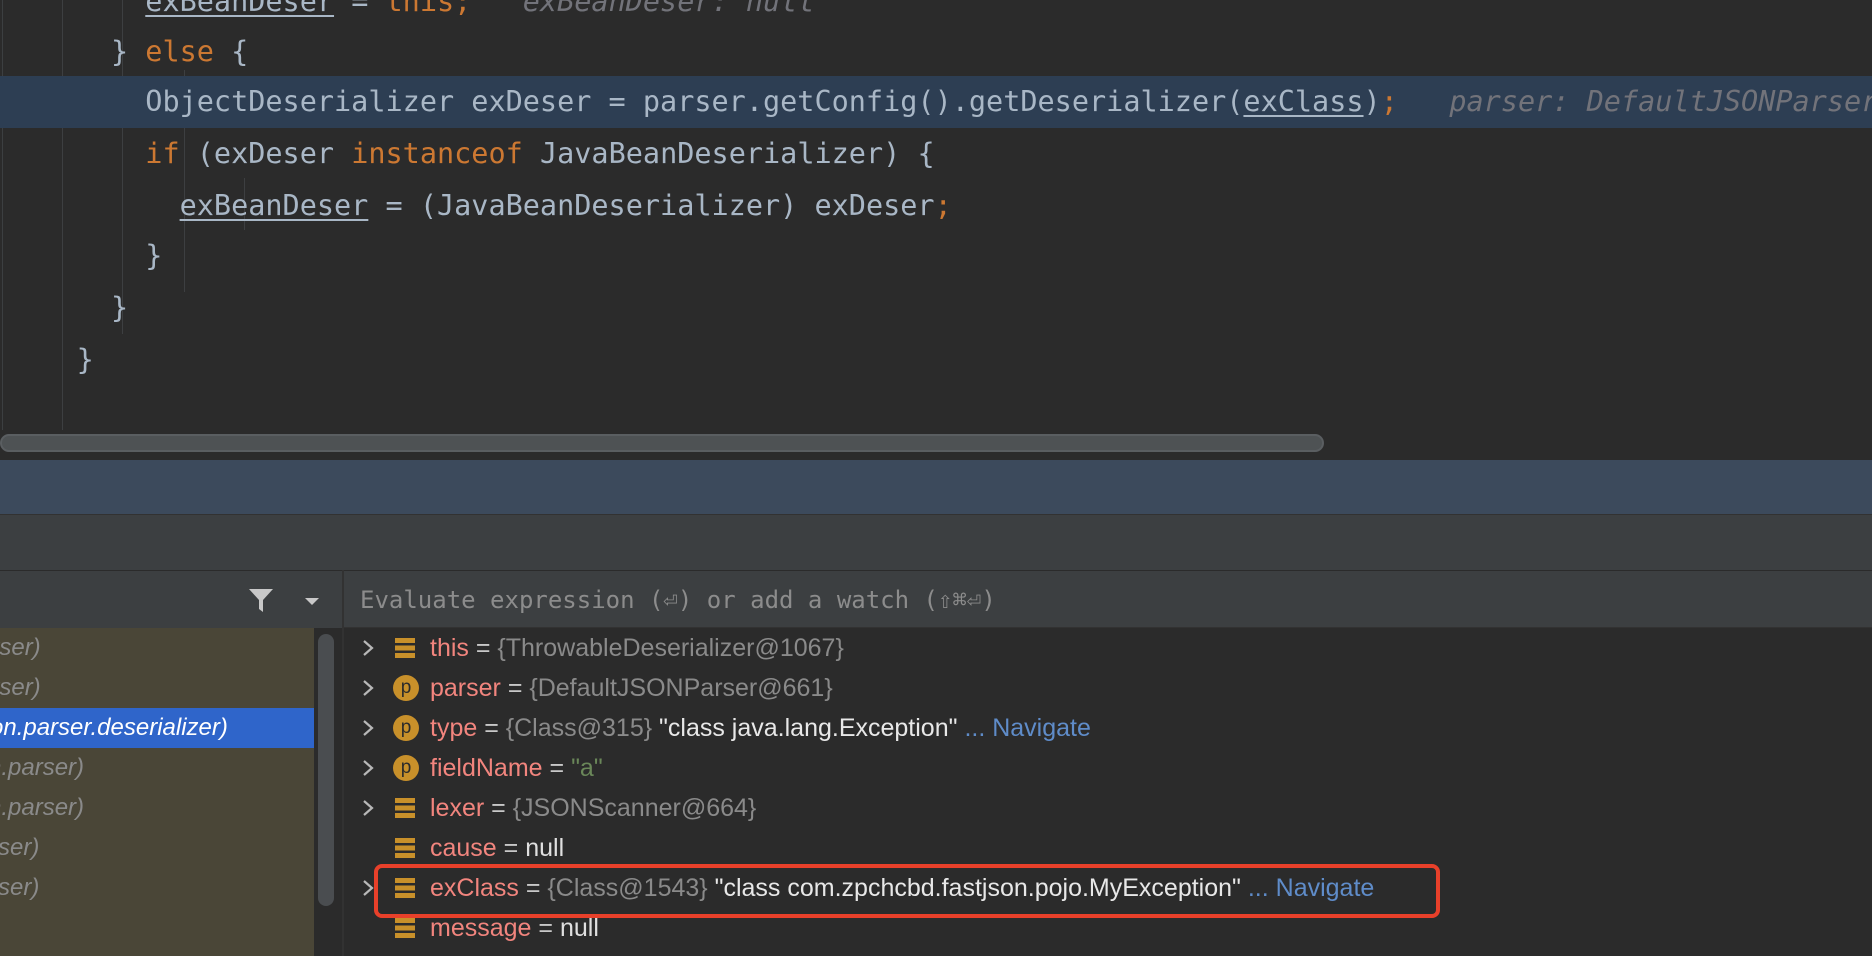 This screenshot has height=956, width=1872. Describe the element at coordinates (1108, 808) in the screenshot. I see `variable-row-lexer: lexer = {JSONScanner@664}` at that location.